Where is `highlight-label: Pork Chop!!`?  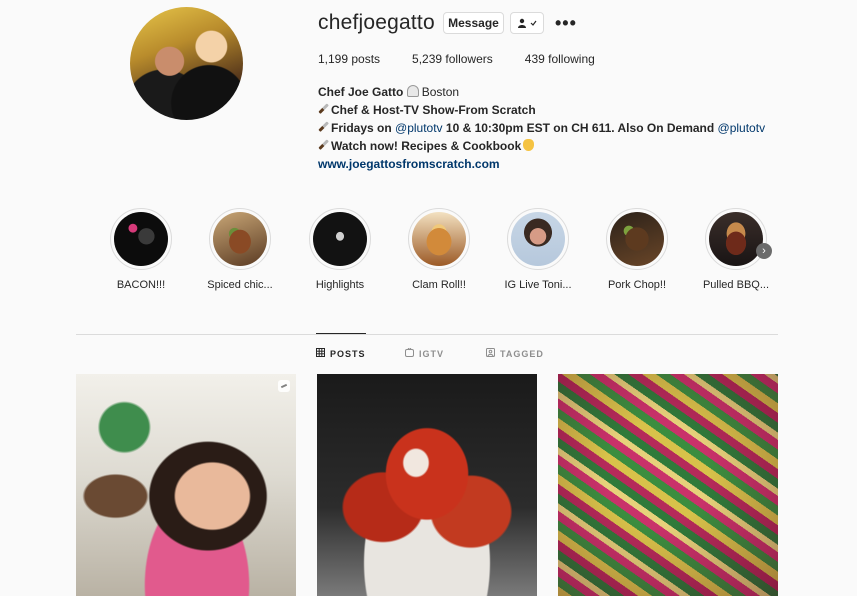 highlight-label: Pork Chop!! is located at coordinates (637, 285).